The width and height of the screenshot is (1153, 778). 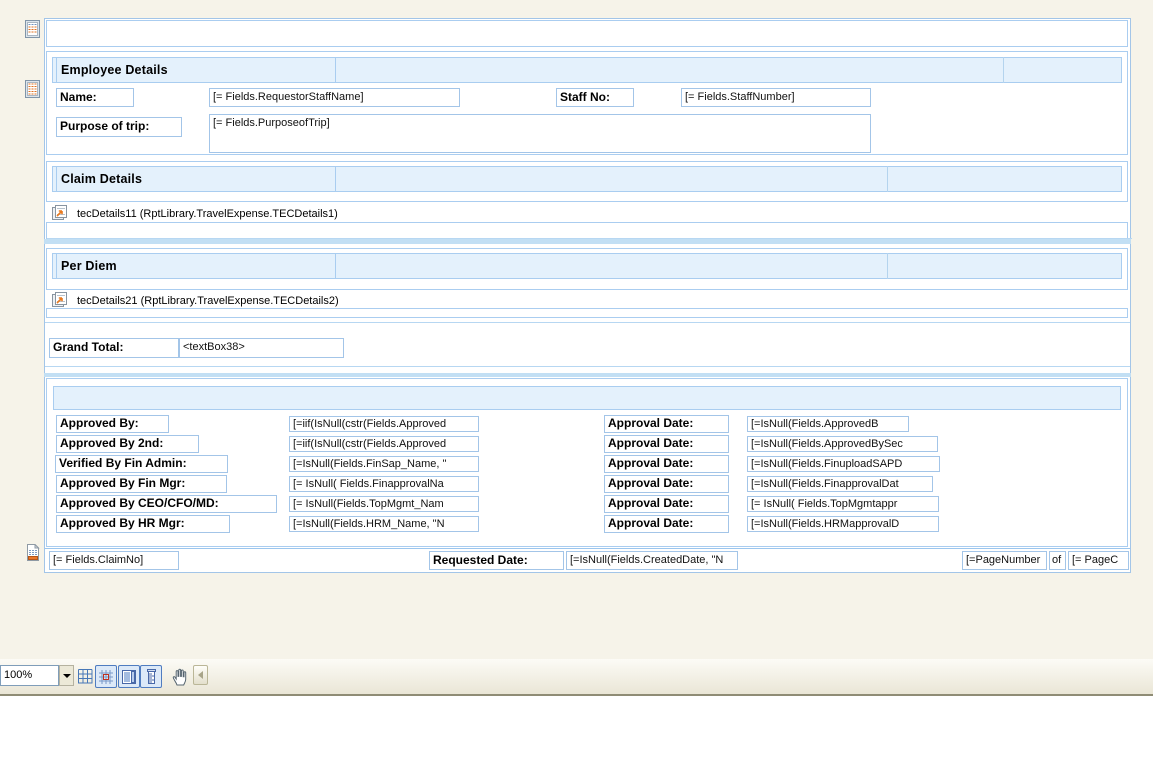 What do you see at coordinates (114, 560) in the screenshot?
I see `claim-no-textbox: [= Fields.ClaimNo]` at bounding box center [114, 560].